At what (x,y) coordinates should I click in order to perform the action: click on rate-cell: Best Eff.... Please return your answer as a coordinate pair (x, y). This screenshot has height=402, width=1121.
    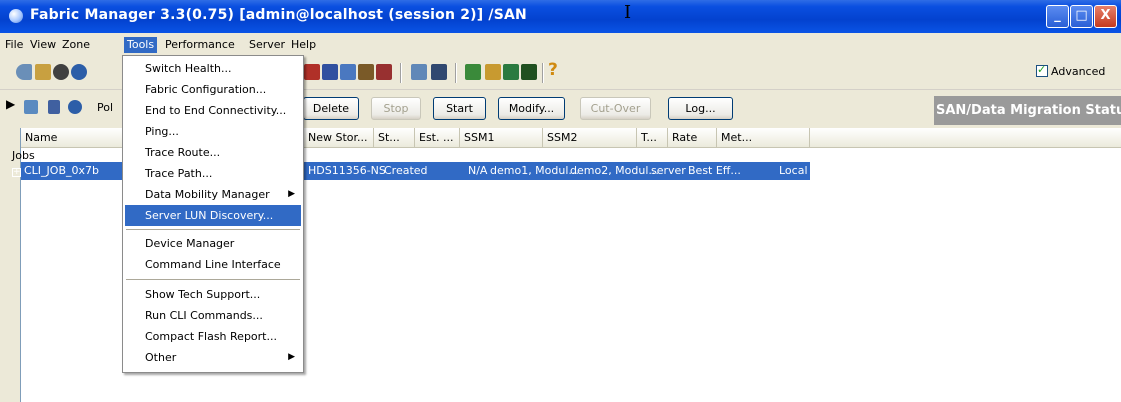
    Looking at the image, I should click on (714, 170).